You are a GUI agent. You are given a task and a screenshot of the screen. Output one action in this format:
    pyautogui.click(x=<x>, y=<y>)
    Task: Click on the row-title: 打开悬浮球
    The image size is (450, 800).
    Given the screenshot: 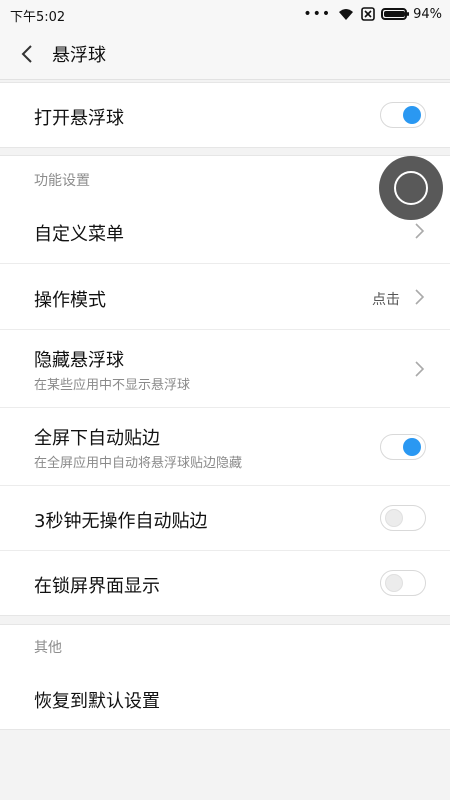 What is the action you would take?
    pyautogui.click(x=79, y=118)
    